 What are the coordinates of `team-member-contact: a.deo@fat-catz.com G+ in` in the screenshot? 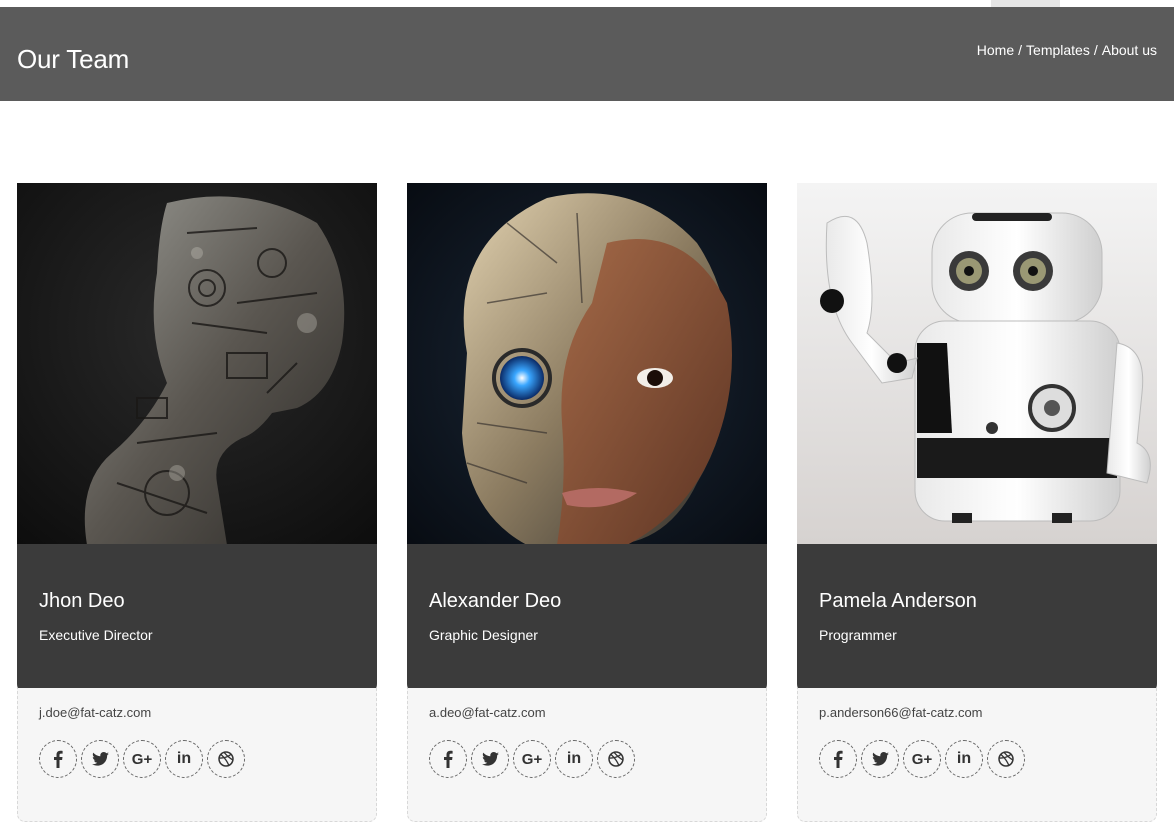 It's located at (587, 755).